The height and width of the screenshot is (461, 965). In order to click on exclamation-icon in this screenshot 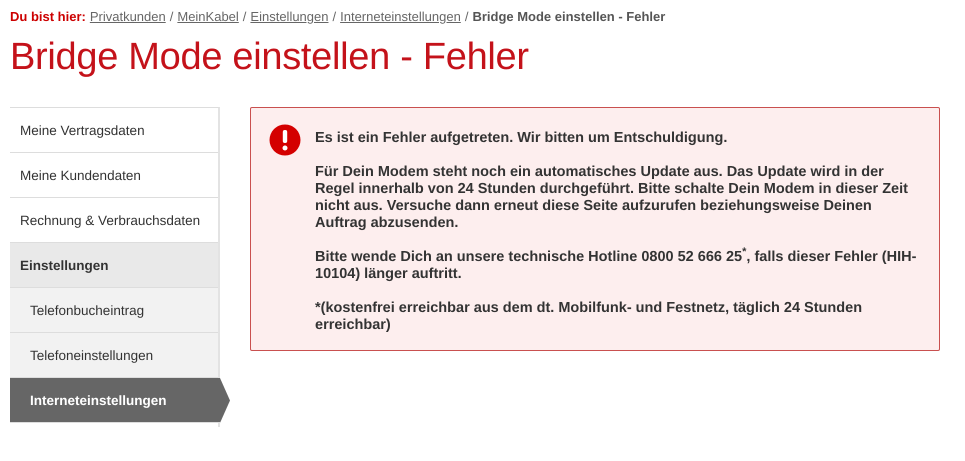, I will do `click(285, 140)`.